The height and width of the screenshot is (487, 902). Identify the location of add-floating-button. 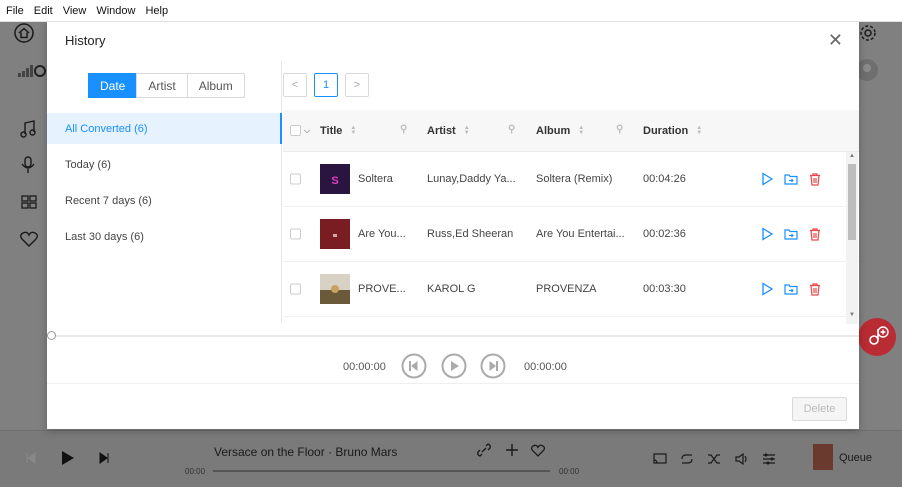
(877, 337).